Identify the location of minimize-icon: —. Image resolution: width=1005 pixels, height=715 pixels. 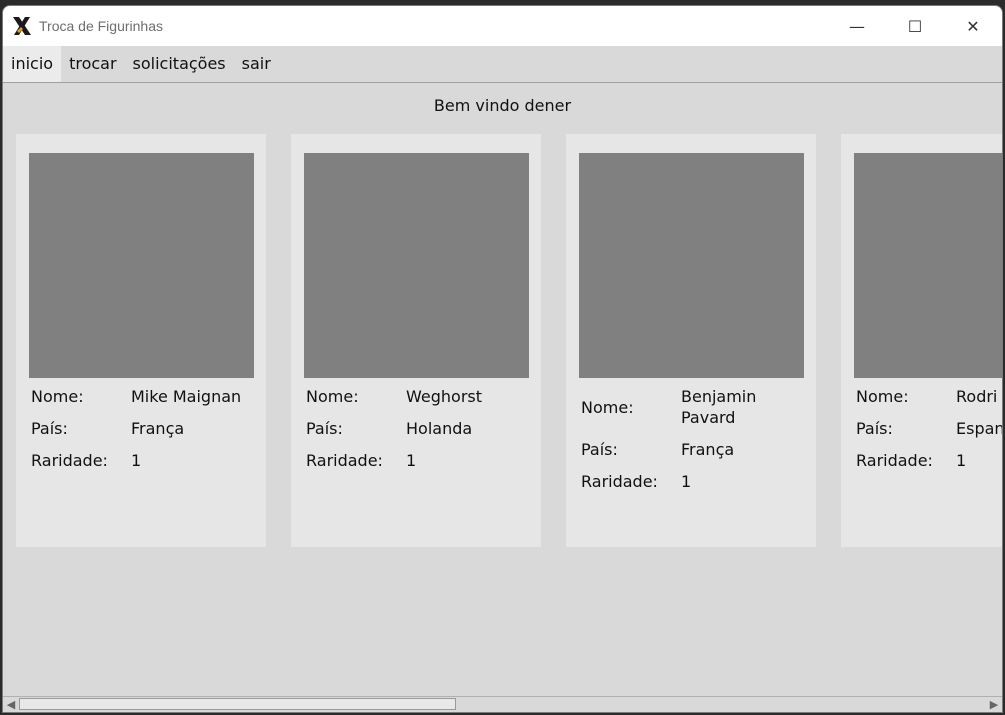
(857, 26).